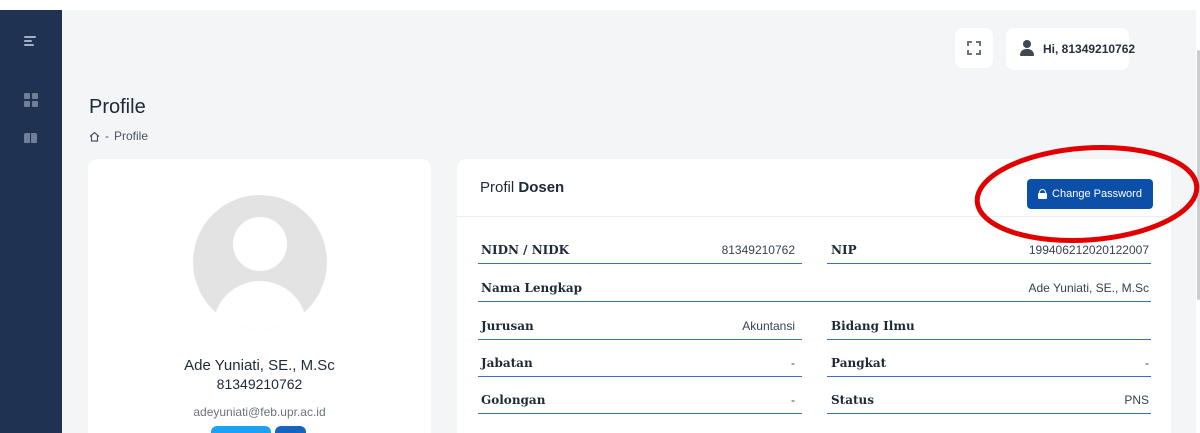 The image size is (1200, 433). I want to click on breadcrumb-current: Profile, so click(131, 136).